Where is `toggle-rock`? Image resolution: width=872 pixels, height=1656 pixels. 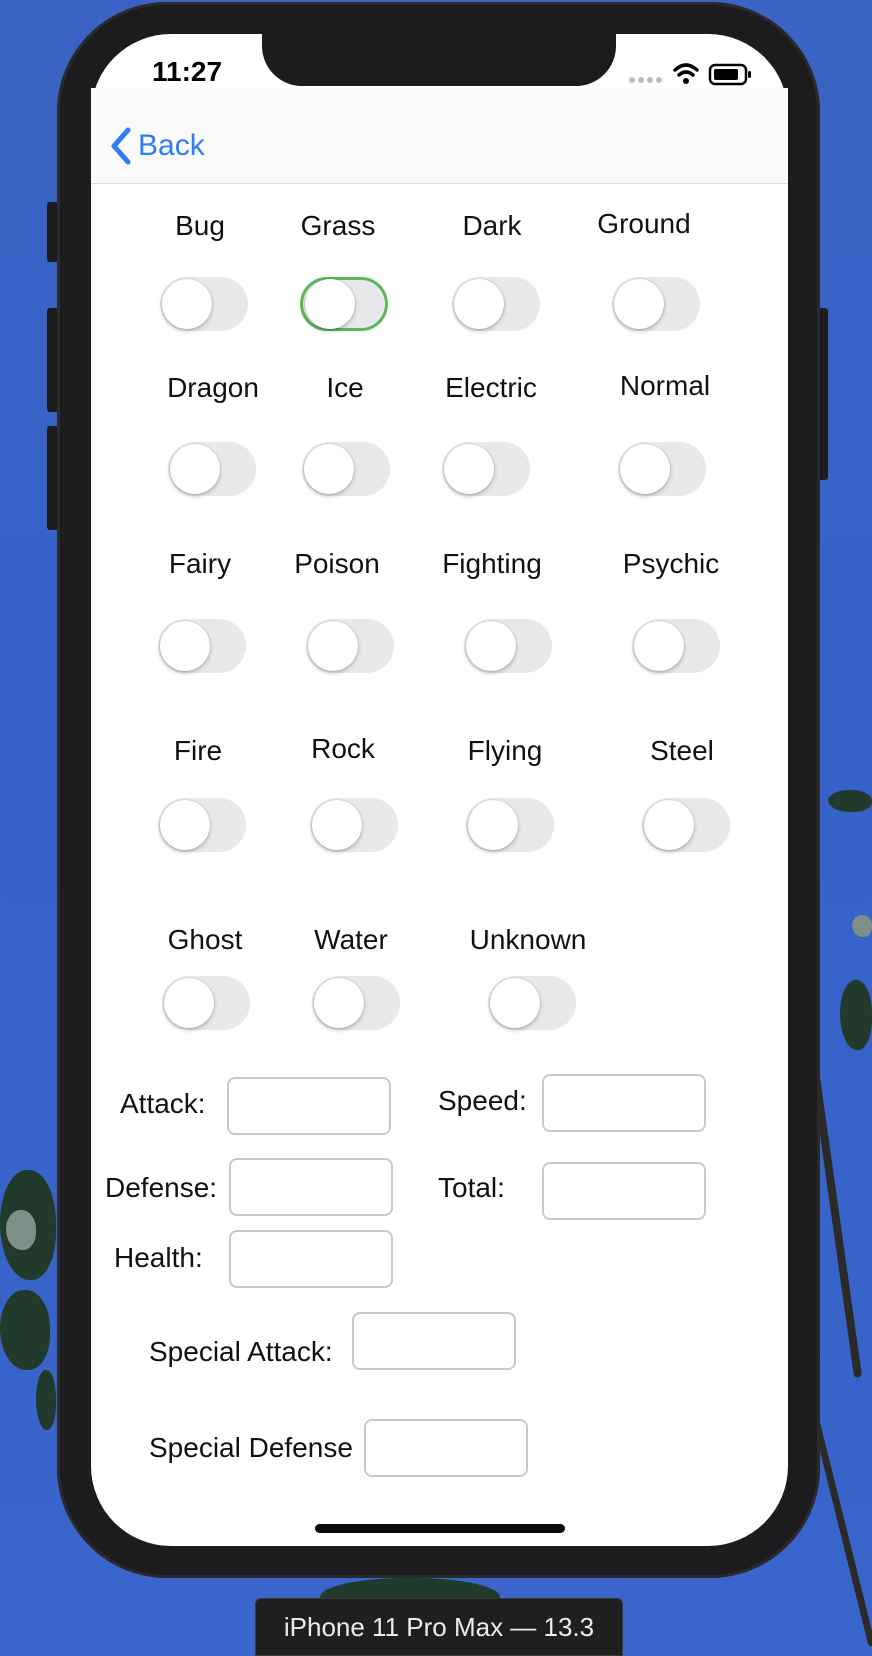 toggle-rock is located at coordinates (354, 825).